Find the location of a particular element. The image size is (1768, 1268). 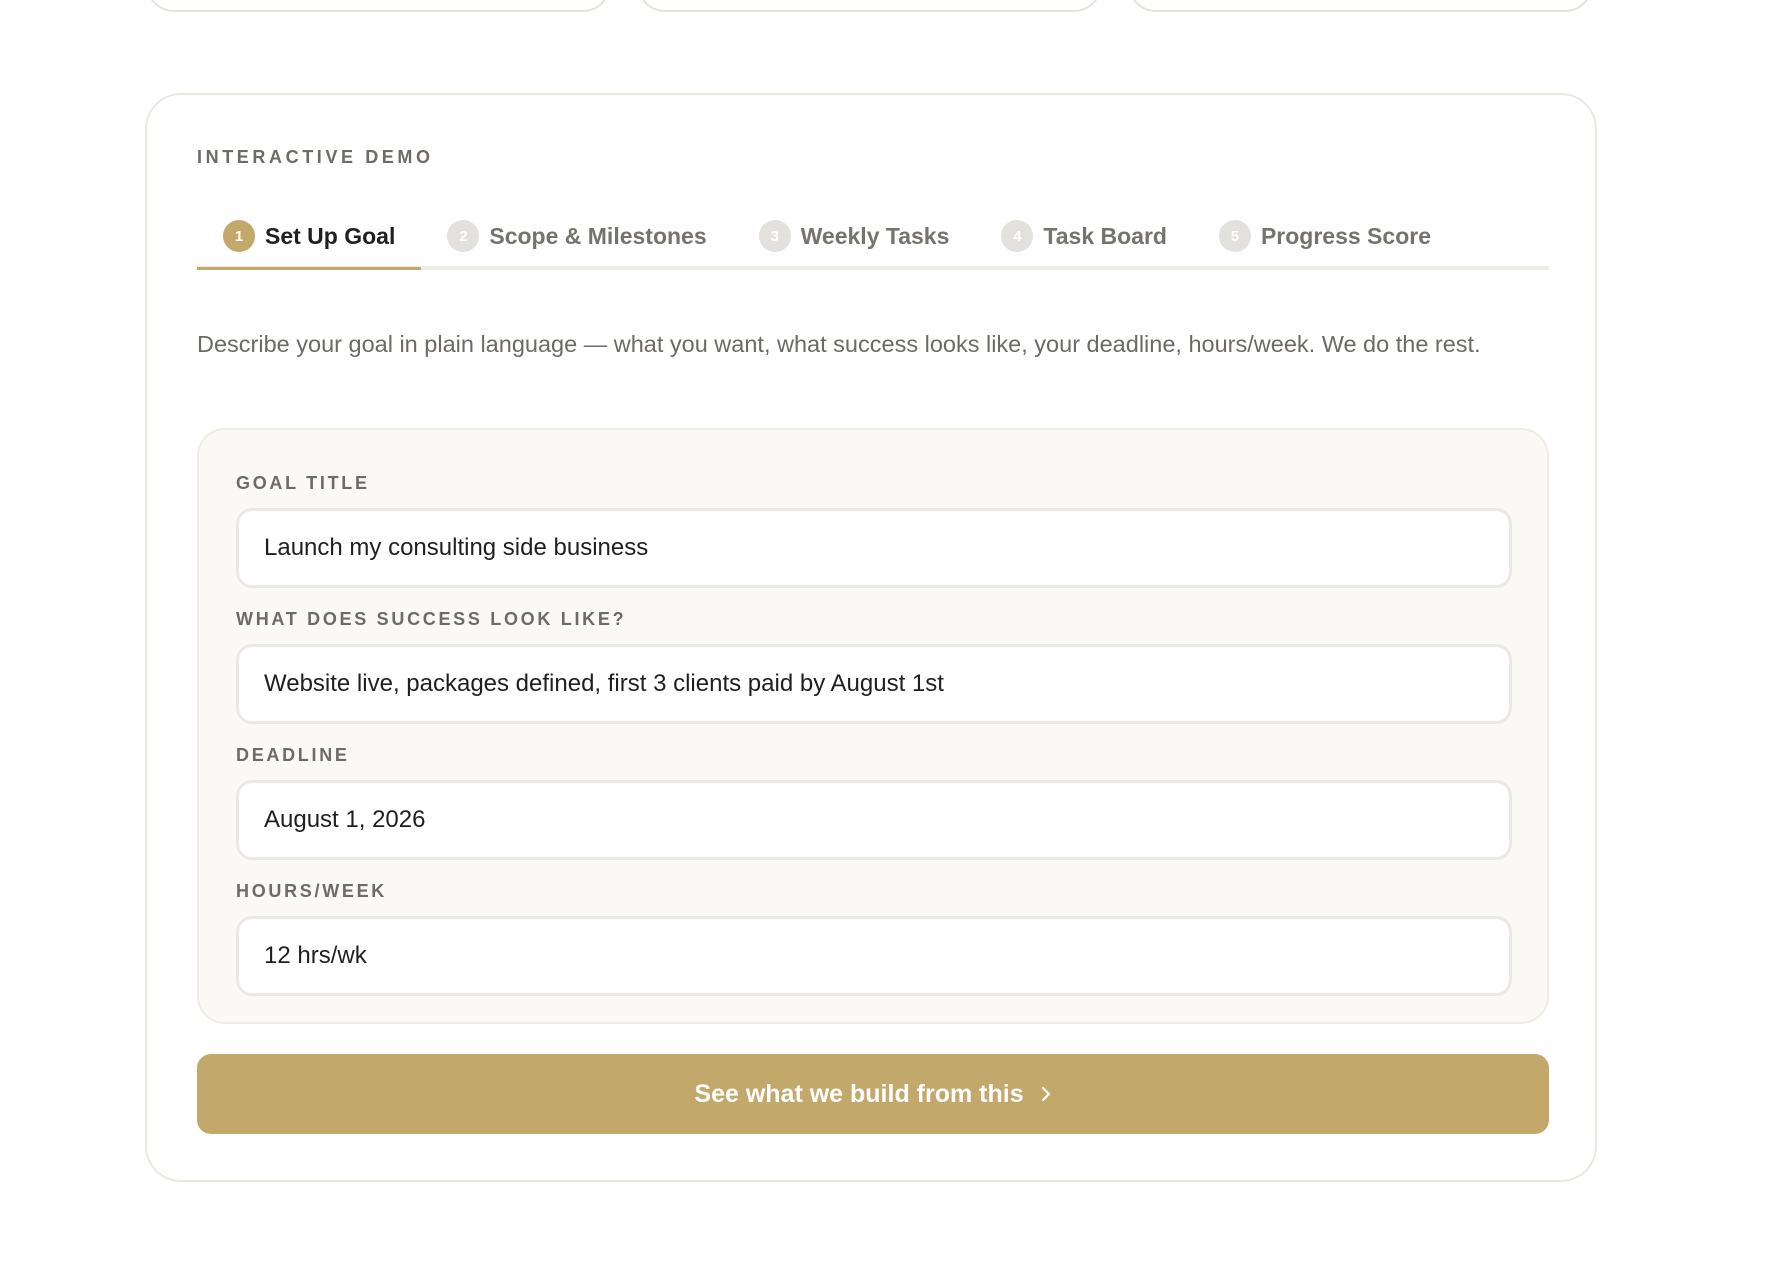

step-number-badge: 1 is located at coordinates (239, 236).